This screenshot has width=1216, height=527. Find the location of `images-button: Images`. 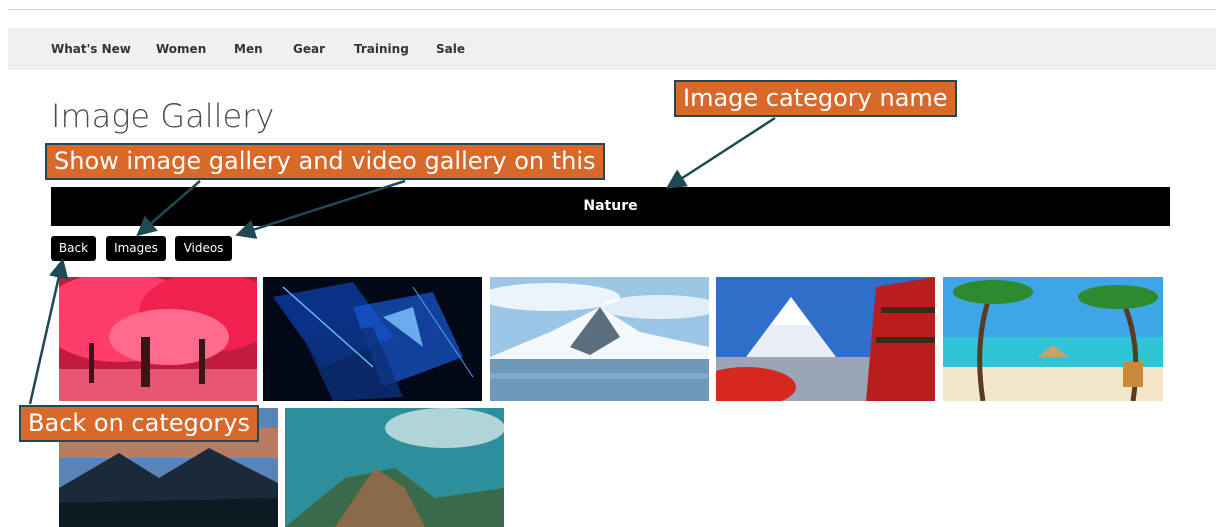

images-button: Images is located at coordinates (136, 248).